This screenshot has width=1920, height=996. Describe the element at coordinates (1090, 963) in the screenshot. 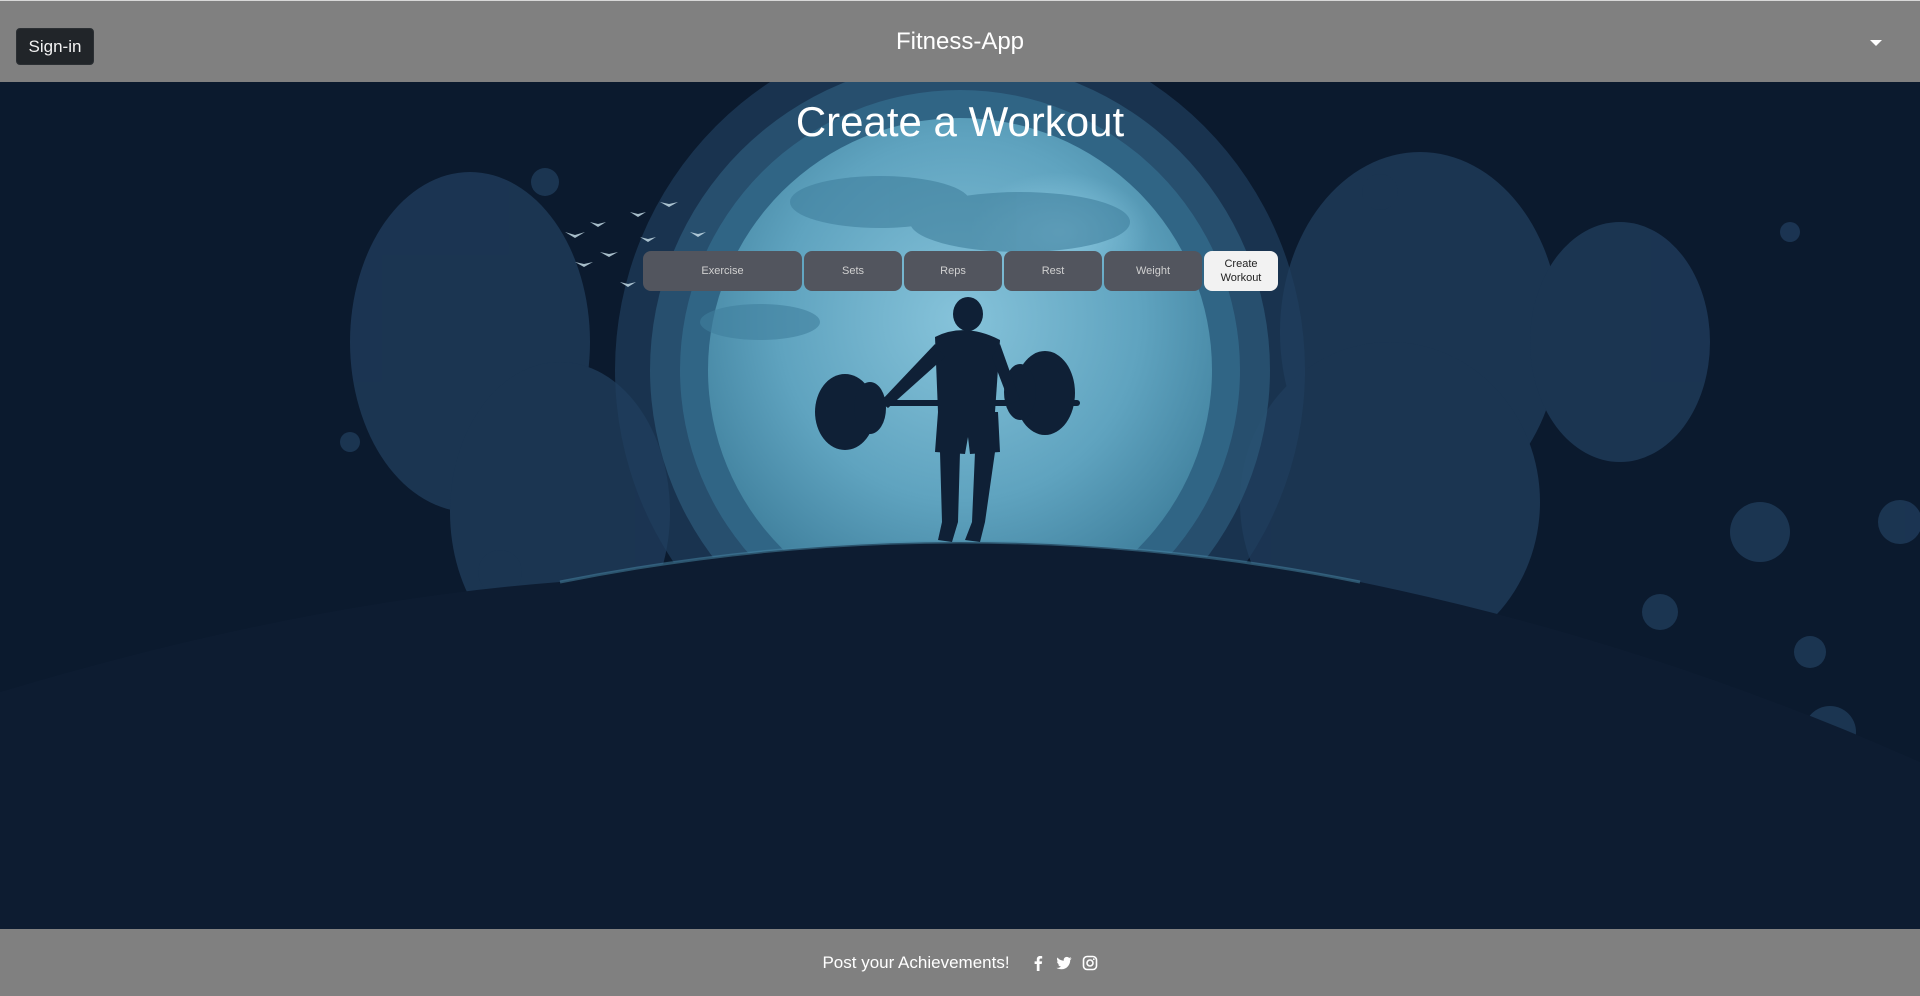

I see `instagram-icon` at that location.